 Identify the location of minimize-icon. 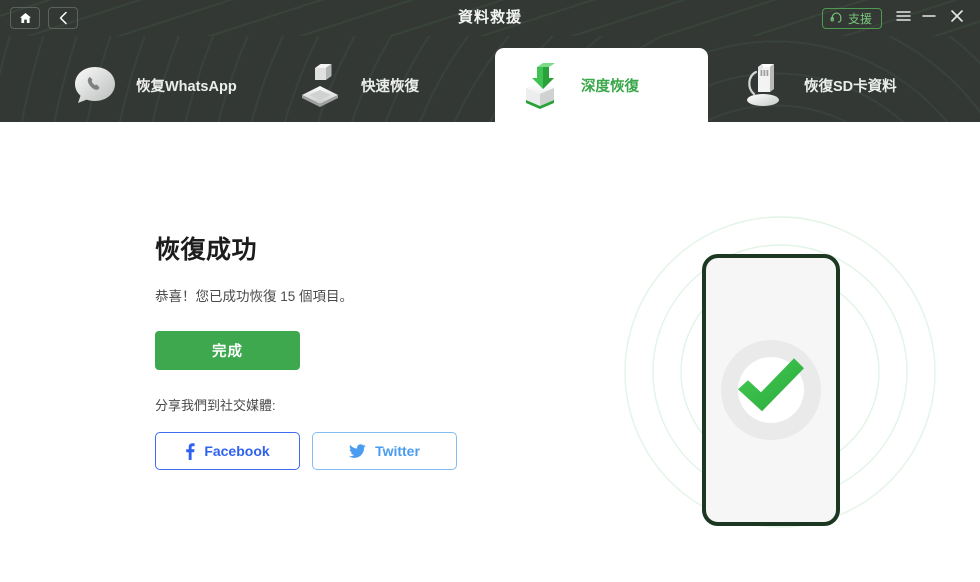
(929, 18).